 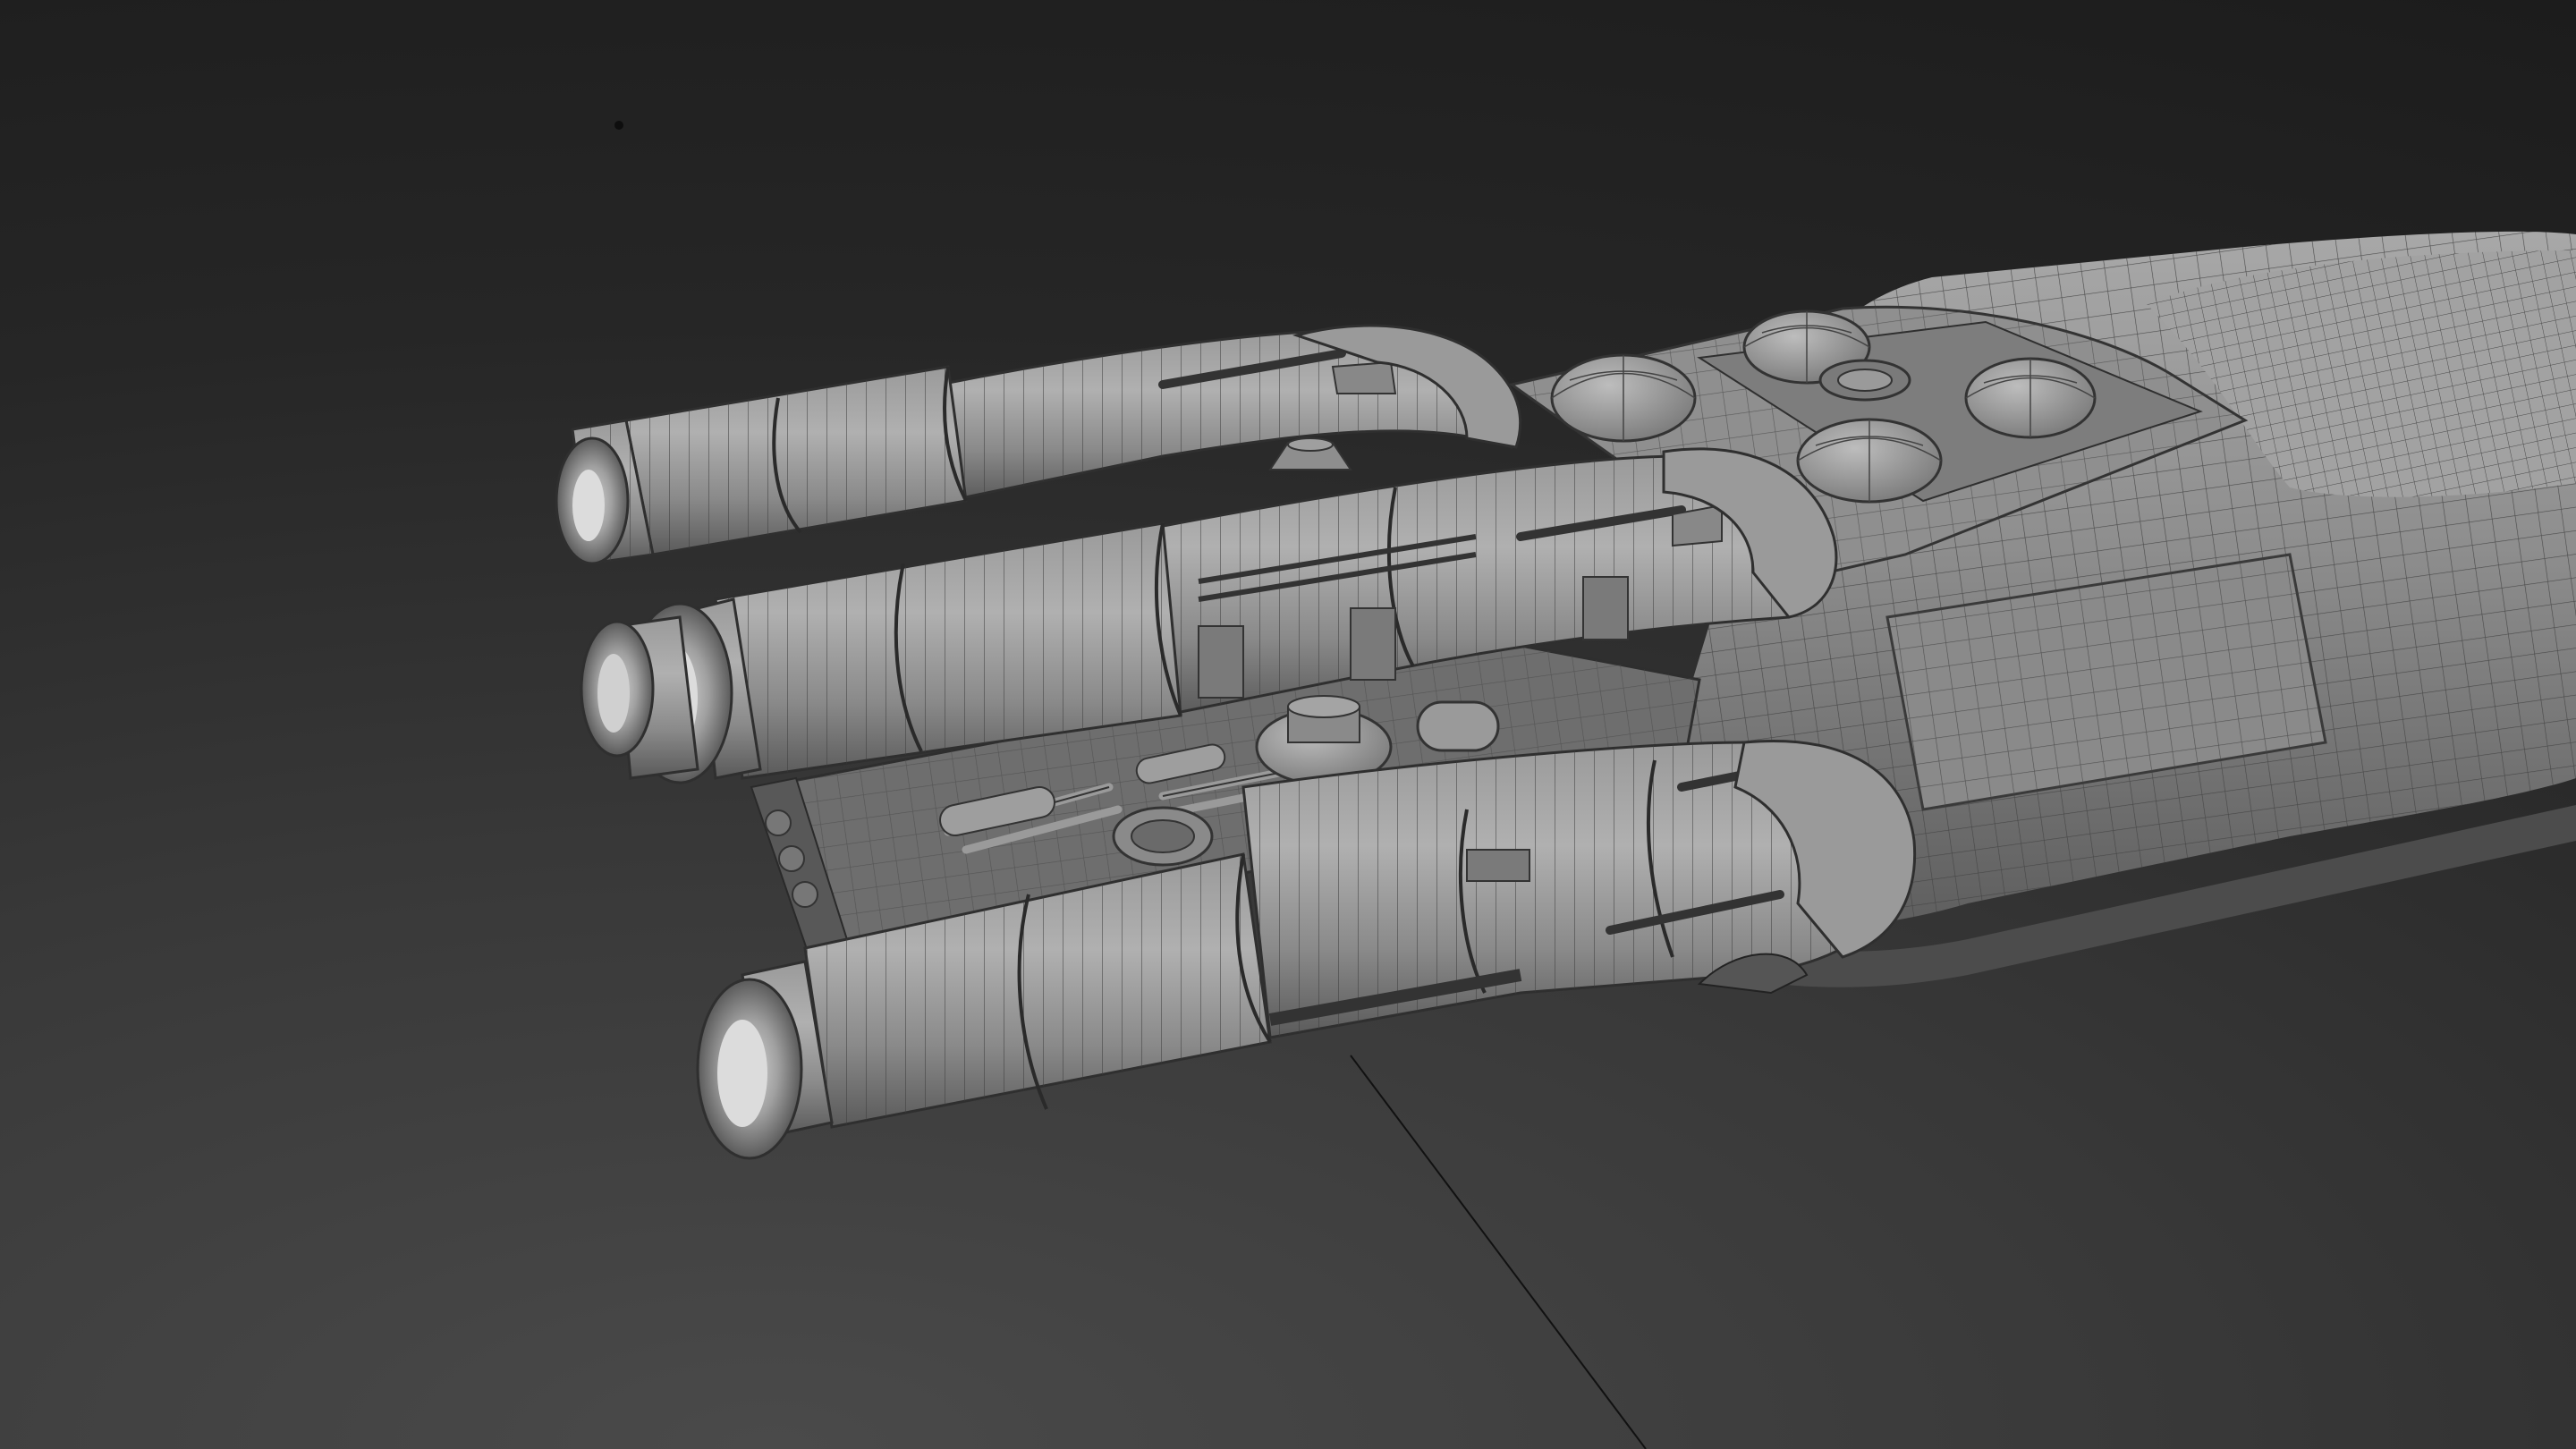 What do you see at coordinates (618, 125) in the screenshot?
I see `cursor-dot` at bounding box center [618, 125].